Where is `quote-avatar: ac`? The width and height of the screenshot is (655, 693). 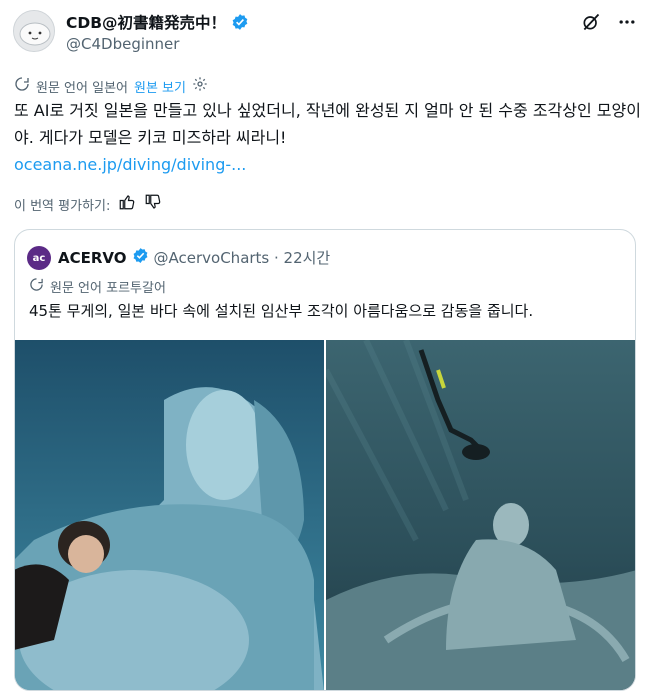
quote-avatar: ac is located at coordinates (39, 258).